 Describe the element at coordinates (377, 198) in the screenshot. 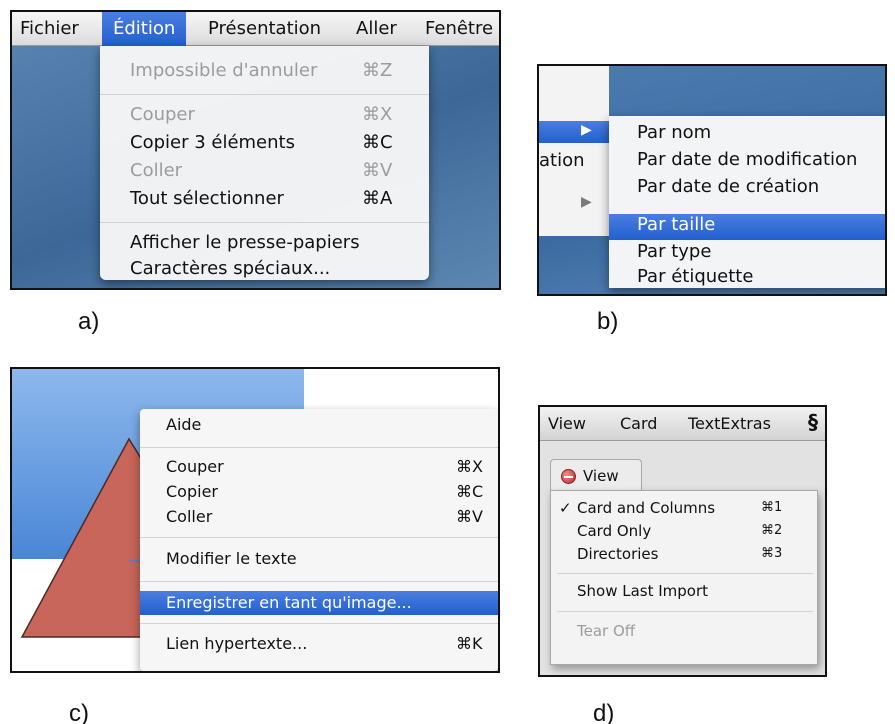

I see `select-all-shortcut: ⌘A` at that location.